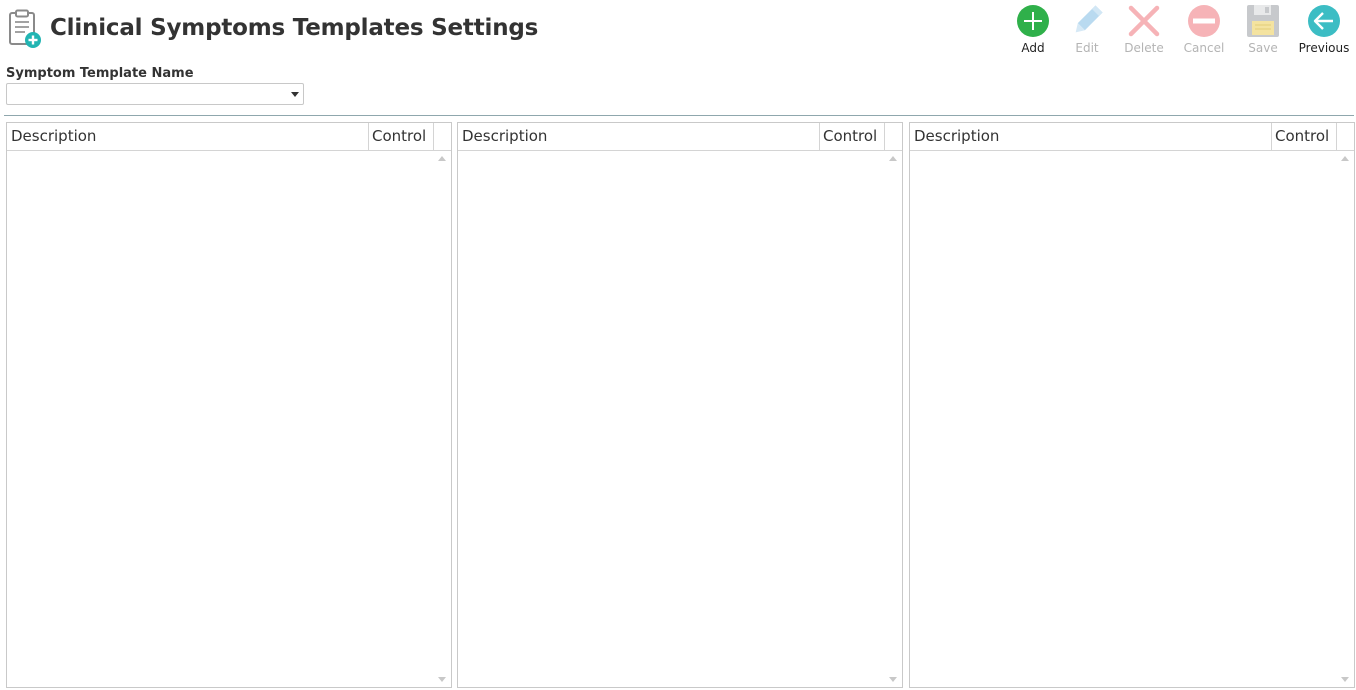 This screenshot has height=690, width=1356. I want to click on previous-button-label: Previous, so click(1324, 48).